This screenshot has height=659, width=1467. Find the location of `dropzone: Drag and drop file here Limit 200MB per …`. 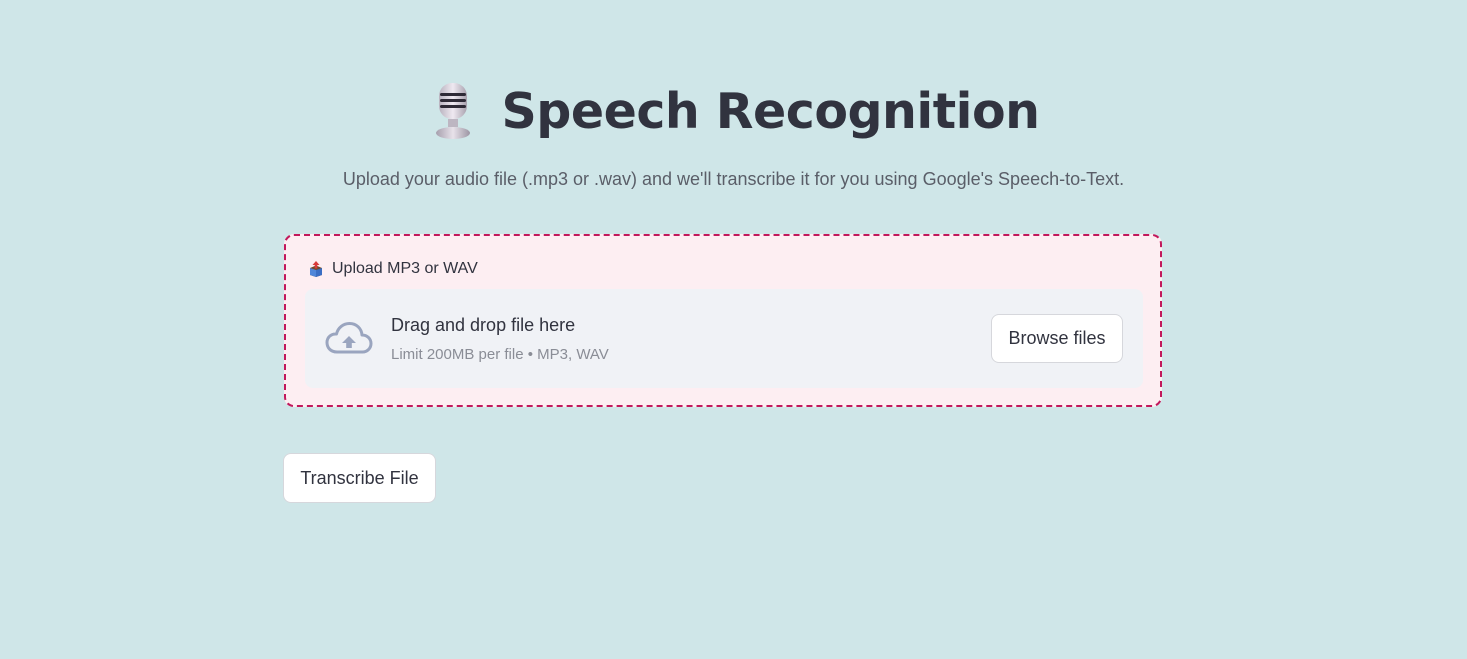

dropzone: Drag and drop file here Limit 200MB per … is located at coordinates (724, 338).